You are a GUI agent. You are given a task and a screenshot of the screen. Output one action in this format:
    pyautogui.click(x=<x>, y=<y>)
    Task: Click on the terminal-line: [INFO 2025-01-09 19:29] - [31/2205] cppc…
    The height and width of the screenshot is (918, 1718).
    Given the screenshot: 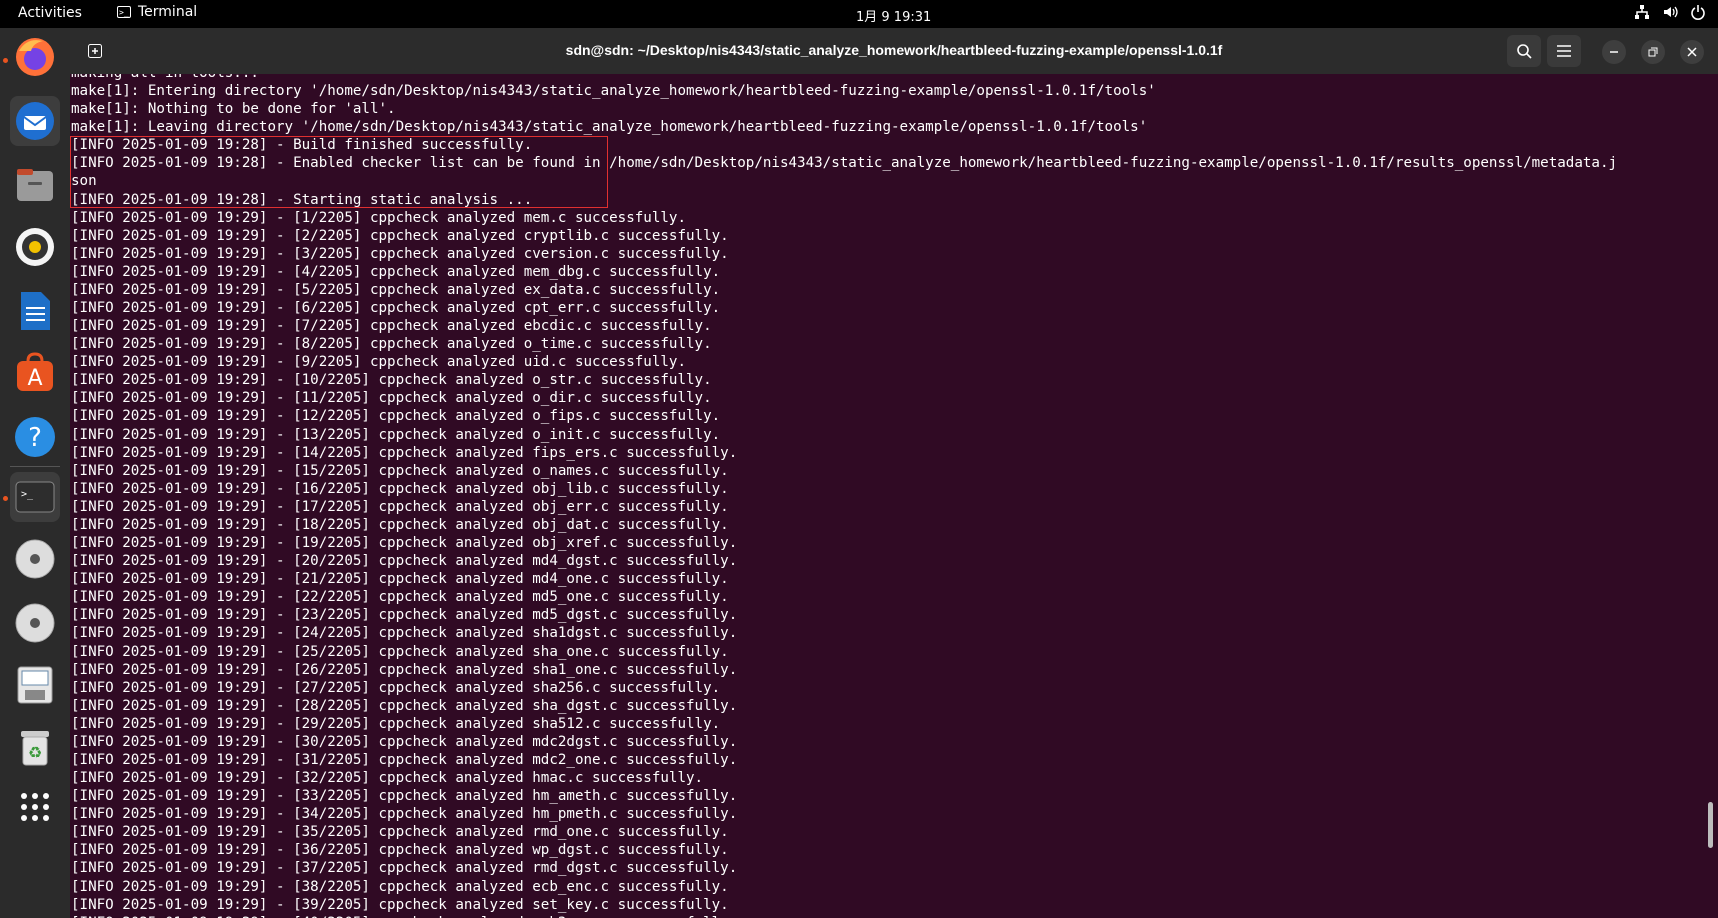 What is the action you would take?
    pyautogui.click(x=404, y=759)
    